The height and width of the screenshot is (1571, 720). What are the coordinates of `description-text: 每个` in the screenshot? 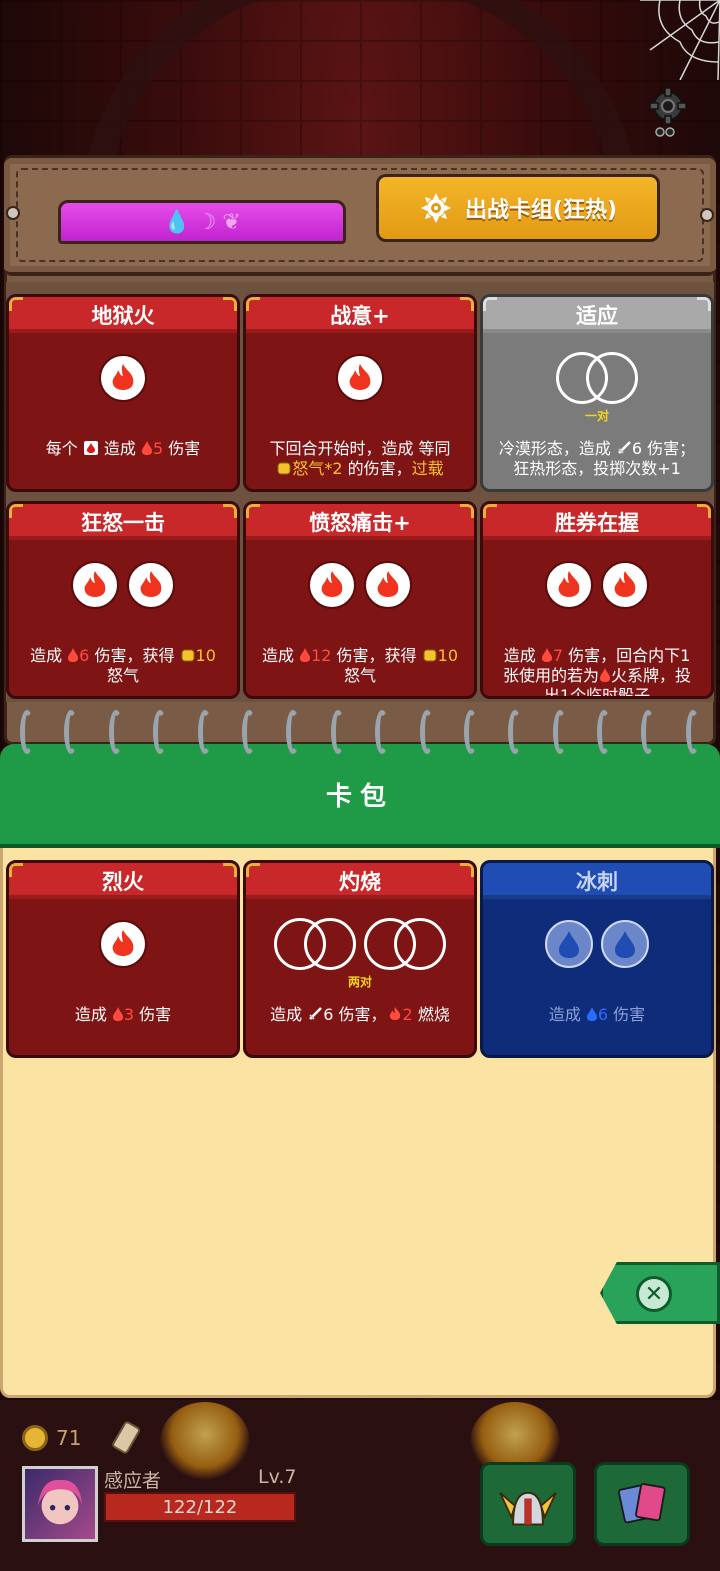 It's located at (64, 448).